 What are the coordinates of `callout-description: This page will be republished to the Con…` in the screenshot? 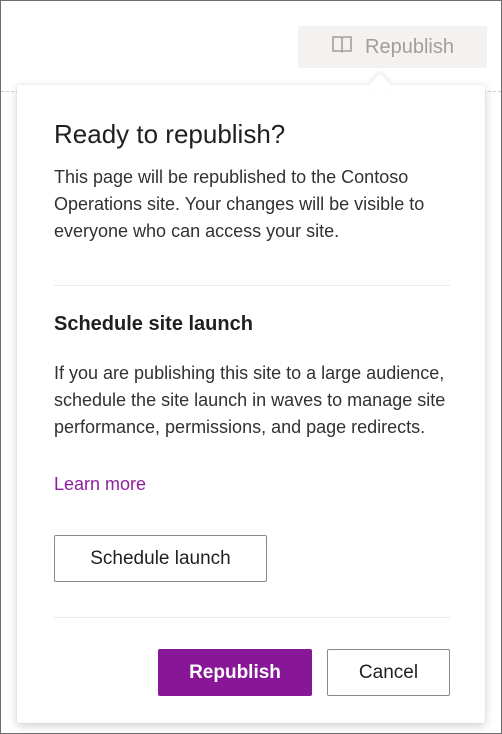 It's located at (239, 204).